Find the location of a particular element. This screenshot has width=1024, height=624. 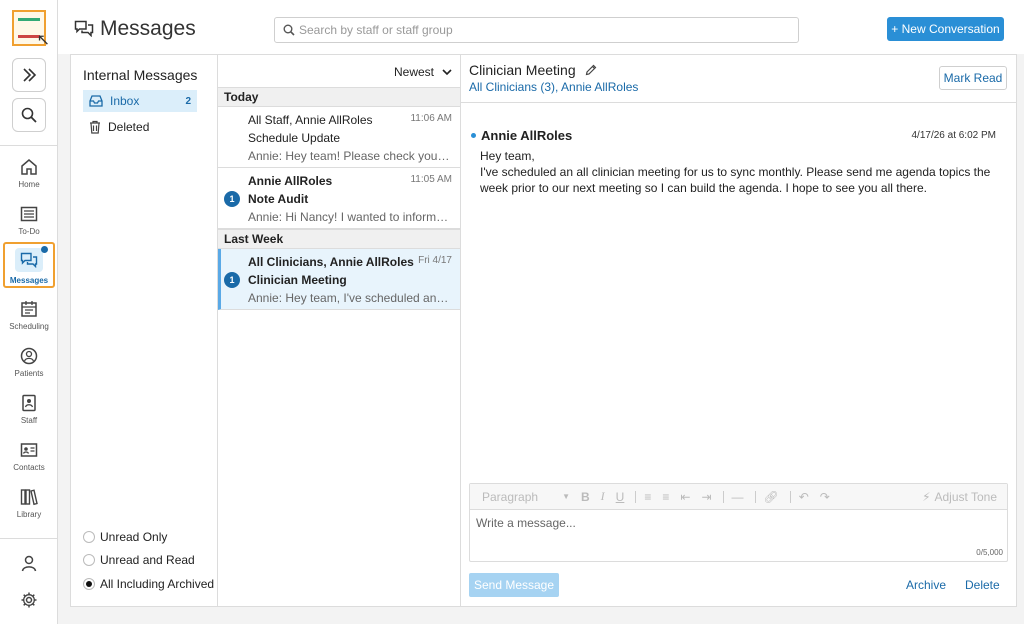

search-icon is located at coordinates (29, 115).